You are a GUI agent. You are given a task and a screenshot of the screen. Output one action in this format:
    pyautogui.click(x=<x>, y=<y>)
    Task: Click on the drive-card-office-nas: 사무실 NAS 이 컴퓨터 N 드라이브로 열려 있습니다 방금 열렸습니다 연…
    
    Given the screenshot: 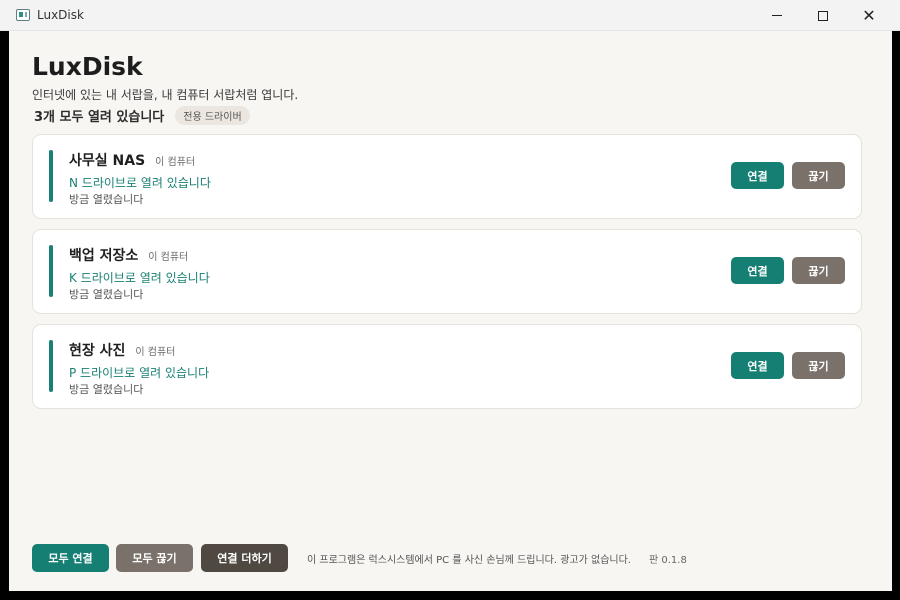 What is the action you would take?
    pyautogui.click(x=447, y=176)
    